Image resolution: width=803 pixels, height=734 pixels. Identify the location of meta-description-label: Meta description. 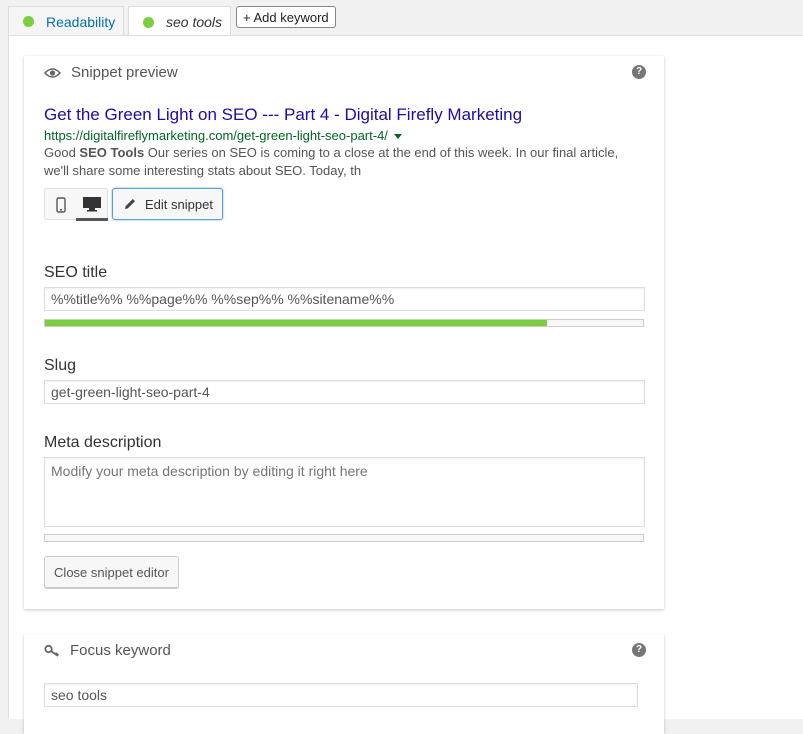
(103, 442).